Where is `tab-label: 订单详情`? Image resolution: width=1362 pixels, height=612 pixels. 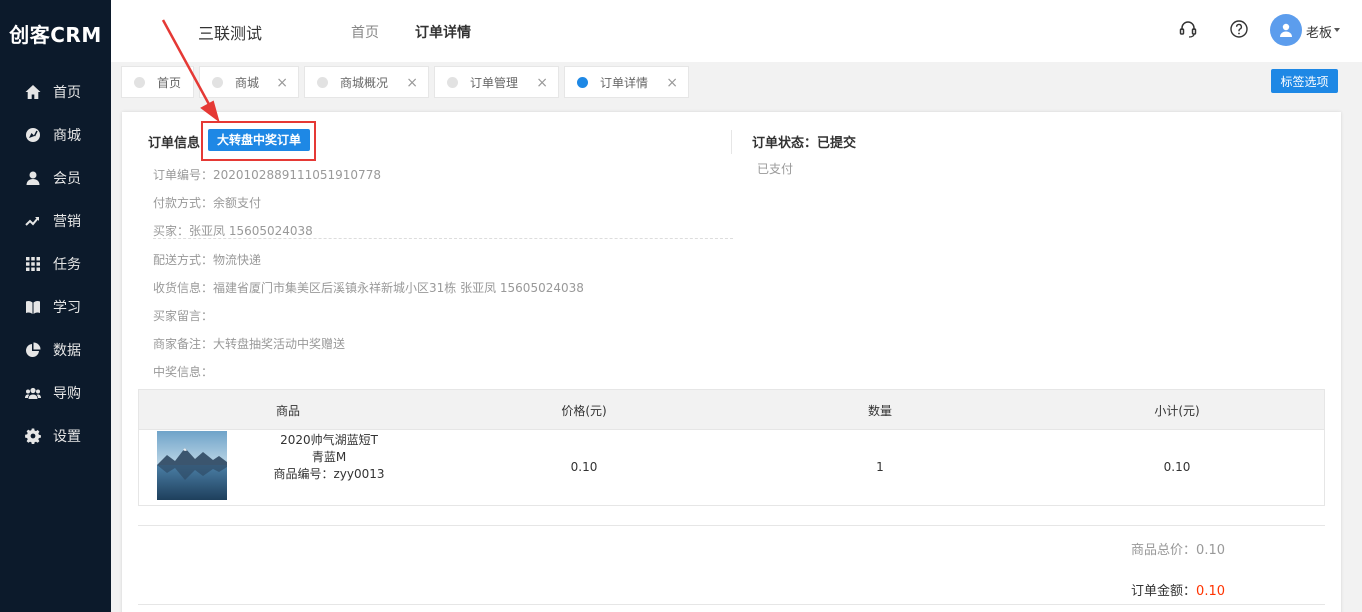
tab-label: 订单详情 is located at coordinates (624, 82).